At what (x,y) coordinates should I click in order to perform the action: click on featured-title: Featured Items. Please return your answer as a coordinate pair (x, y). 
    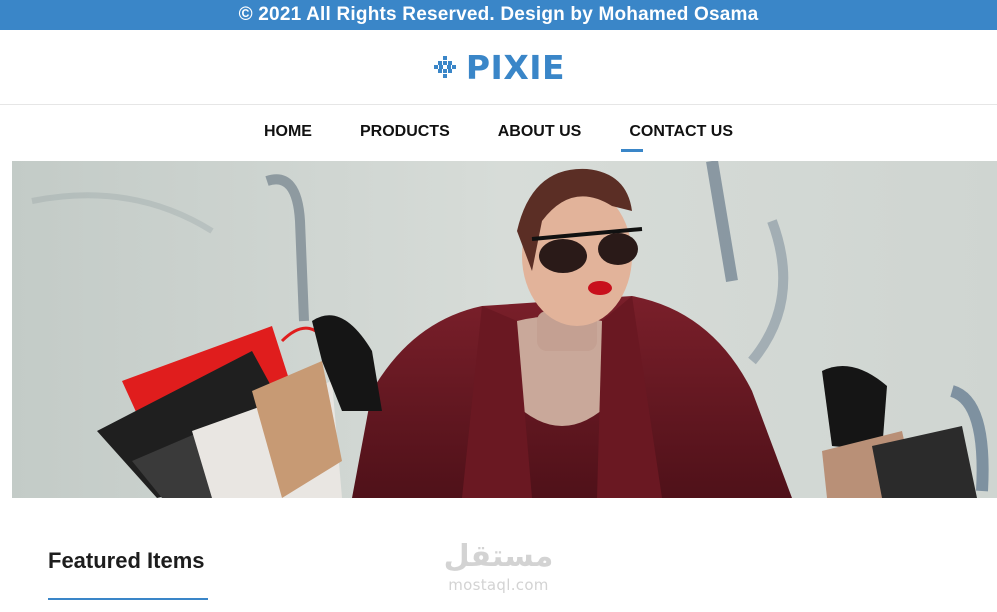
    Looking at the image, I should click on (126, 560).